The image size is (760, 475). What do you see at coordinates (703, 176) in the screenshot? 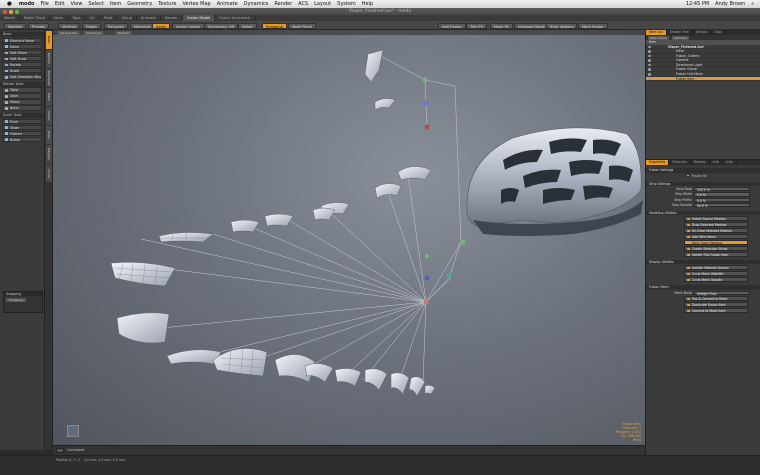
I see `fusion-on-row: Fusion On` at bounding box center [703, 176].